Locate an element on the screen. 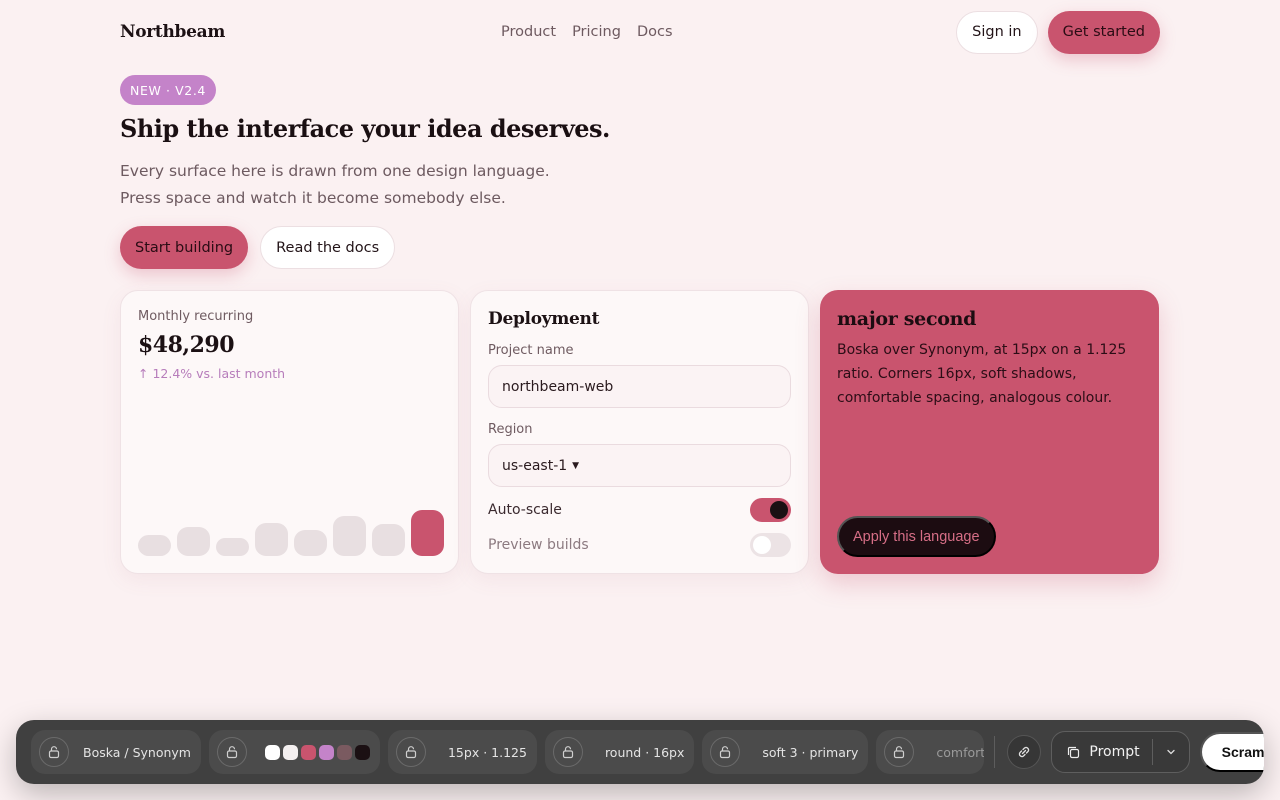  color-swatches is located at coordinates (317, 752).